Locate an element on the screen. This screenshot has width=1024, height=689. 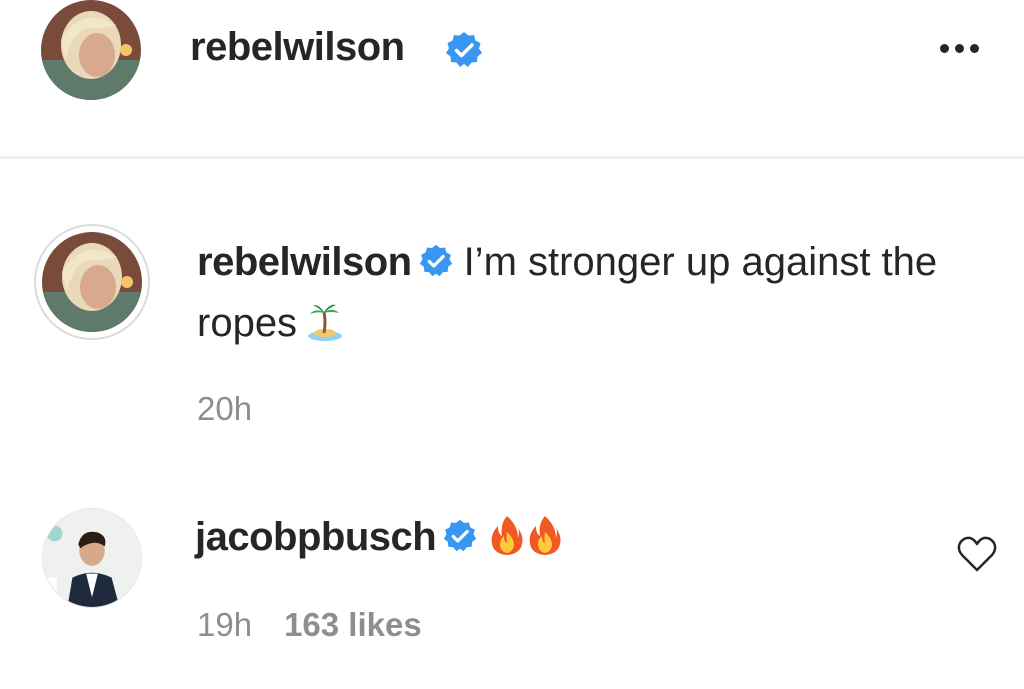
comment-likes-count: 163 likes is located at coordinates (353, 624).